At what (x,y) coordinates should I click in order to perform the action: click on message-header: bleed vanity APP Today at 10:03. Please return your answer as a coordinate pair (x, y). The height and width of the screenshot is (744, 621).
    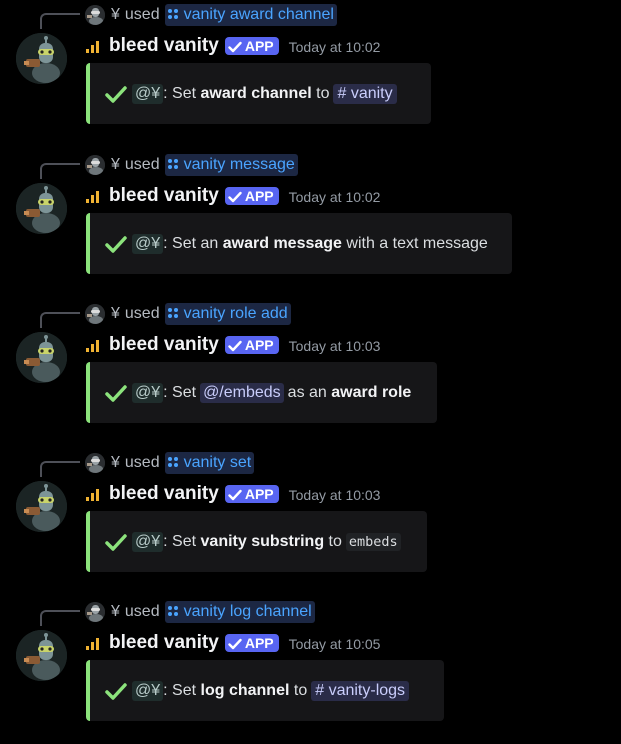
    Looking at the image, I should click on (233, 345).